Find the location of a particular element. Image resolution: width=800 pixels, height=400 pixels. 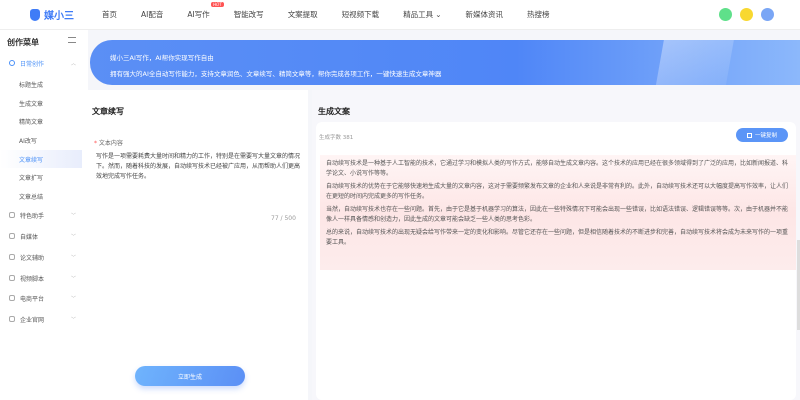

chevron-down-icon: ⌄ is located at coordinates (438, 14).